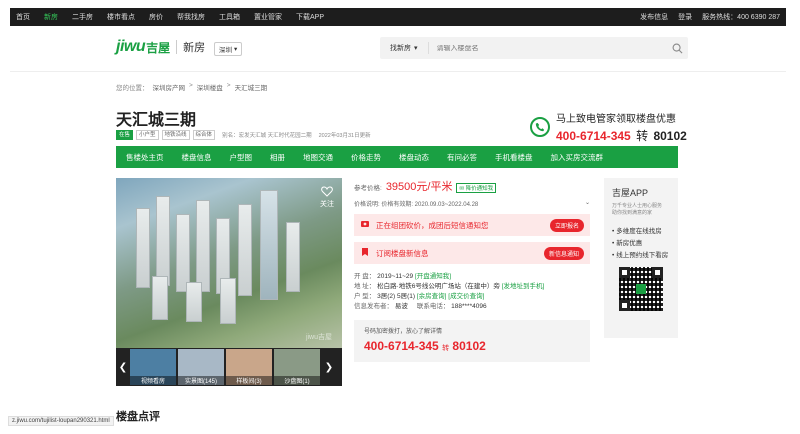 The width and height of the screenshot is (800, 434). Describe the element at coordinates (123, 367) in the screenshot. I see `chevron-left-icon: ❮` at that location.